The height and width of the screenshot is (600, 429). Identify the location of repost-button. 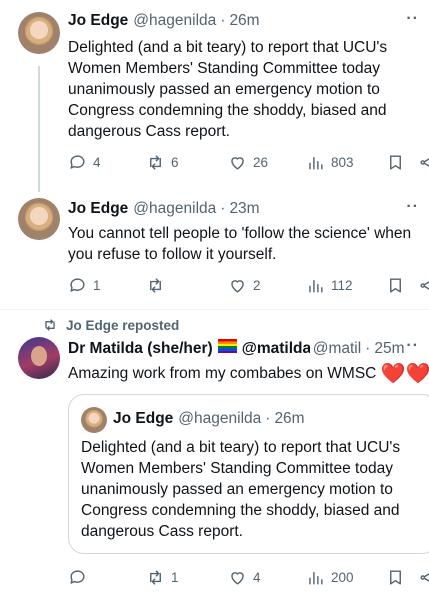
(158, 285).